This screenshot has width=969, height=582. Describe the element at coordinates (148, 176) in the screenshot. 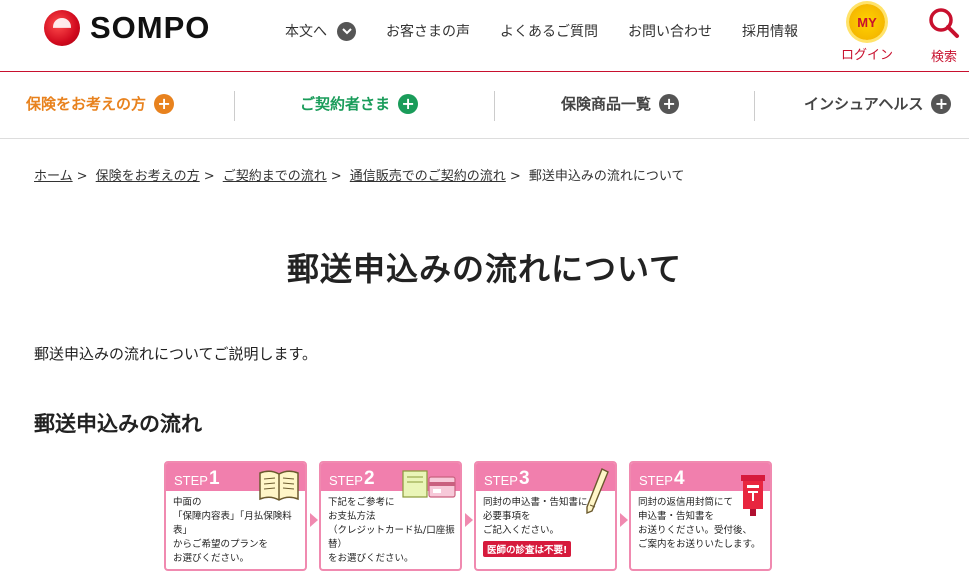

I see `breadcrumb-prospects: 保険をお考えの方` at that location.